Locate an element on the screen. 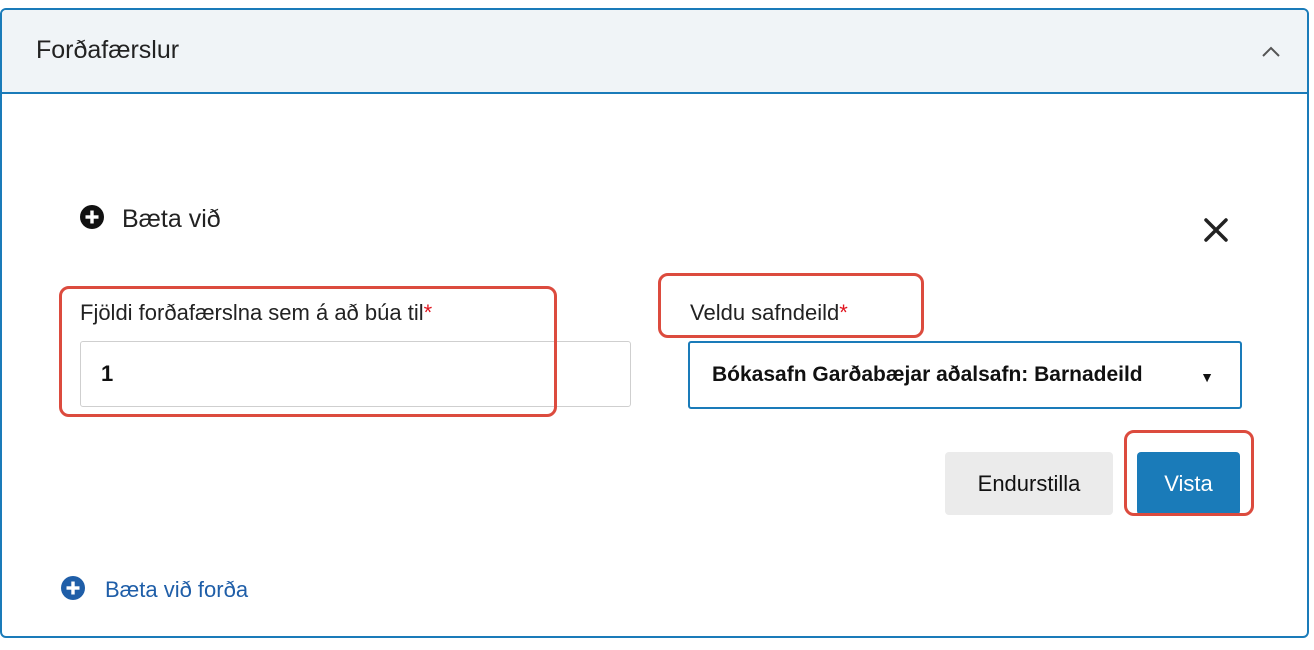 This screenshot has height=650, width=1314. library-field-label: Veldu safndeild* is located at coordinates (769, 313).